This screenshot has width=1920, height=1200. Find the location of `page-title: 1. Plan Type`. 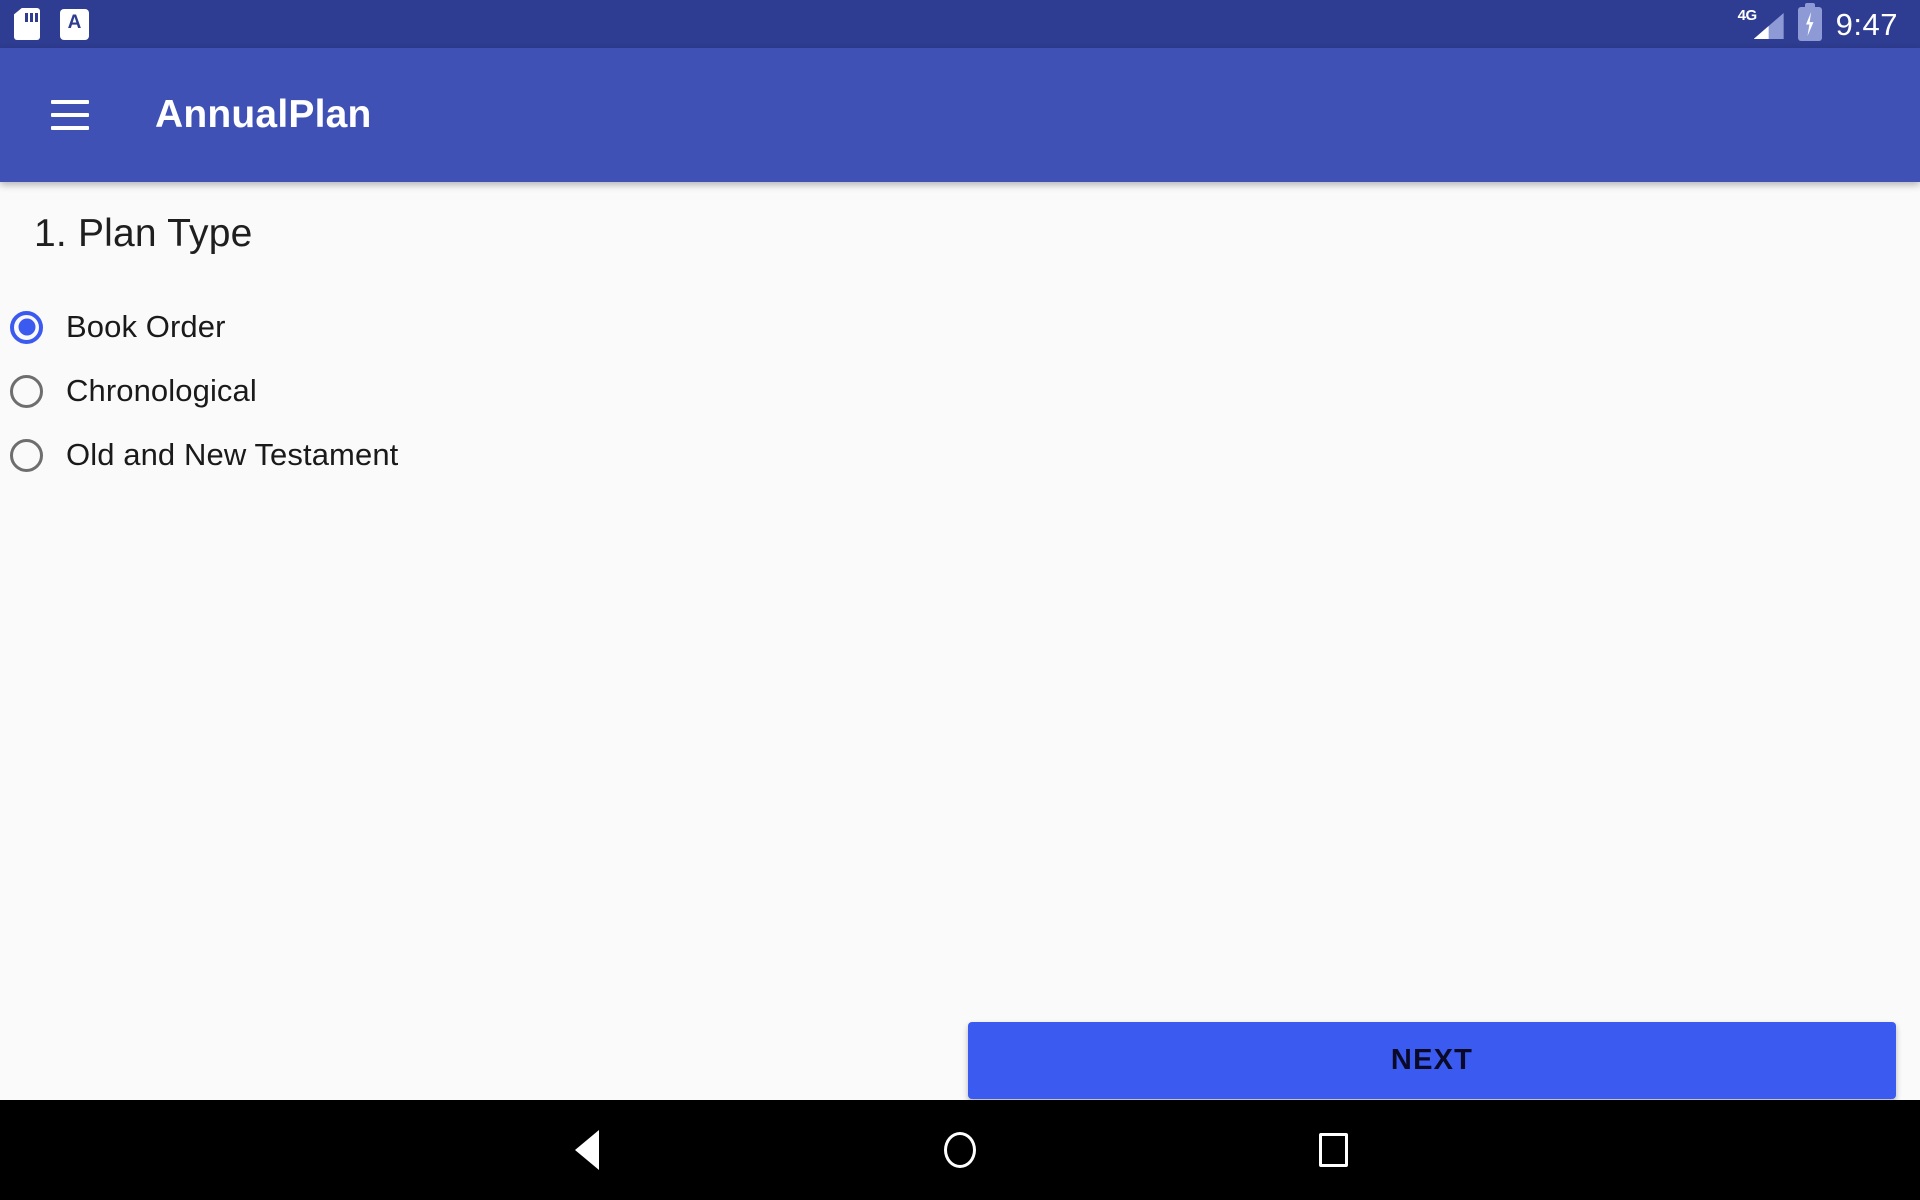

page-title: 1. Plan Type is located at coordinates (143, 233).